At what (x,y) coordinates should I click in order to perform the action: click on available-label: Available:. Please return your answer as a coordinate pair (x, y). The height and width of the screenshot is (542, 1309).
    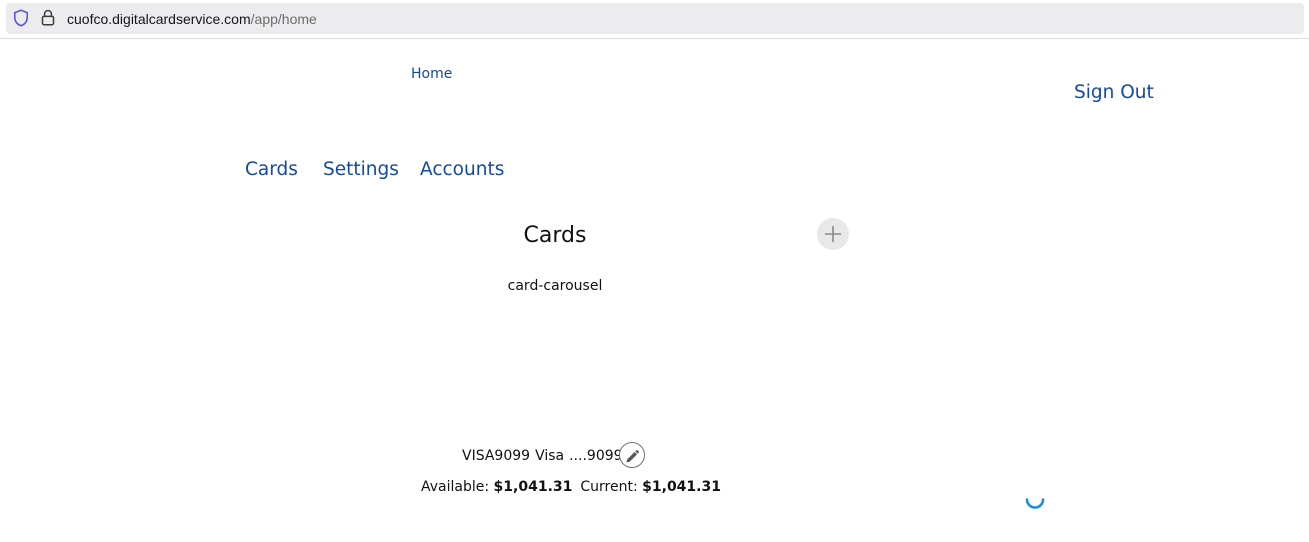
    Looking at the image, I should click on (455, 487).